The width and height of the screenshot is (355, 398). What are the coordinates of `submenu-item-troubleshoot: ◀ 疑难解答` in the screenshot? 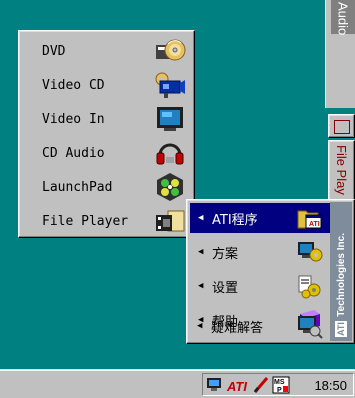 It's located at (259, 326).